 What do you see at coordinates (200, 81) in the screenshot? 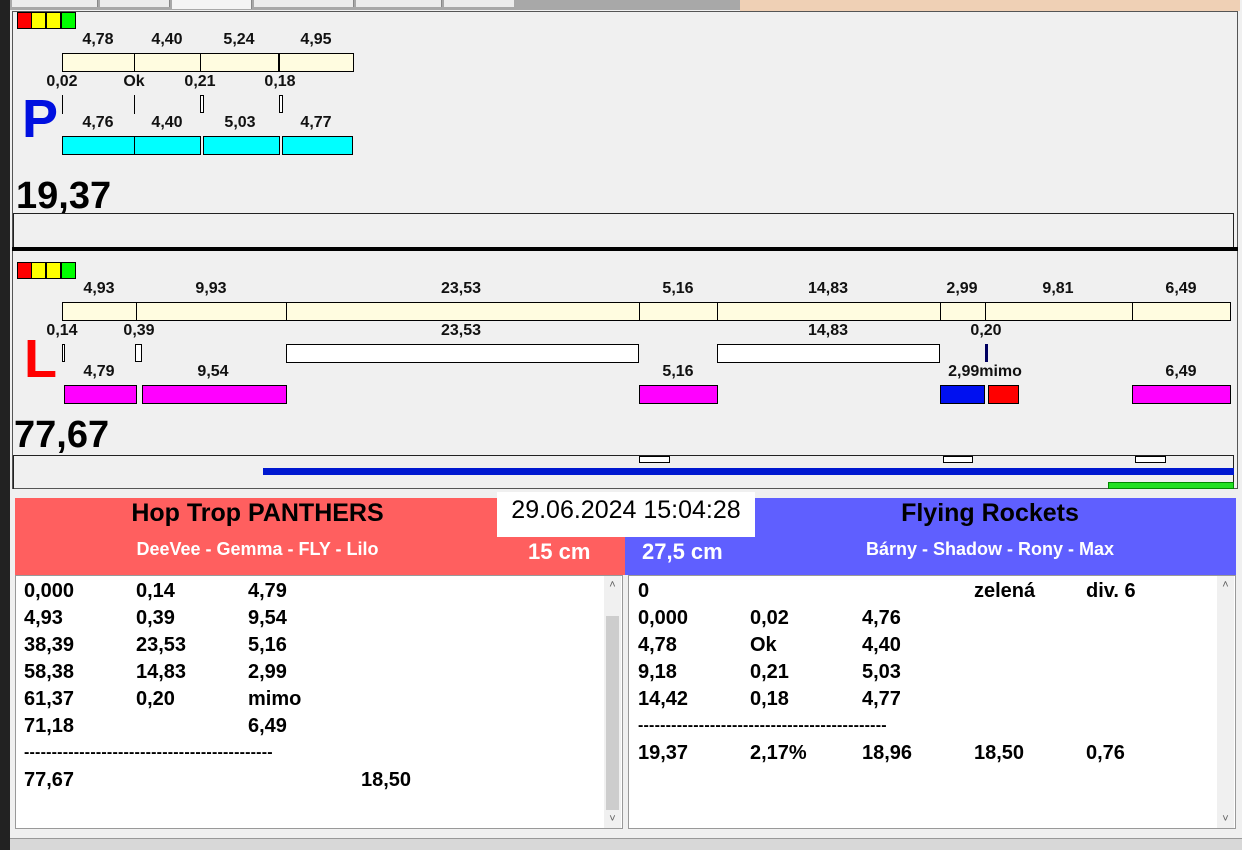
I see `change-label: 0,21` at bounding box center [200, 81].